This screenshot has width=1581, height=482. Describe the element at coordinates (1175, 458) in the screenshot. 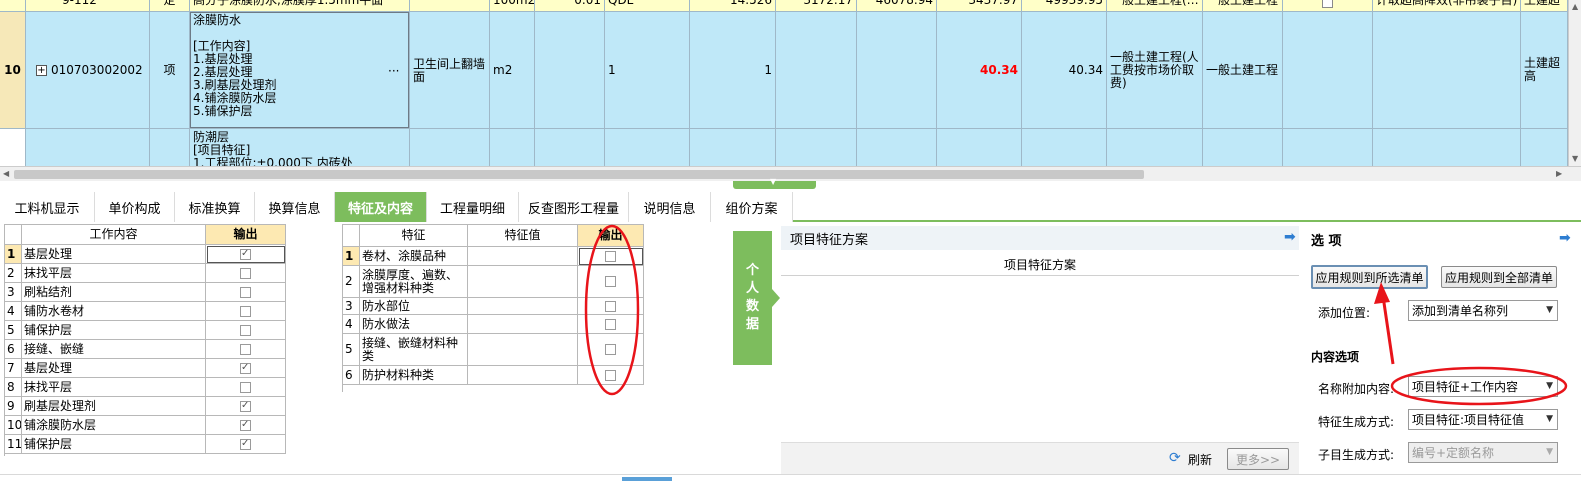

I see `refresh-icon: ⟳` at that location.